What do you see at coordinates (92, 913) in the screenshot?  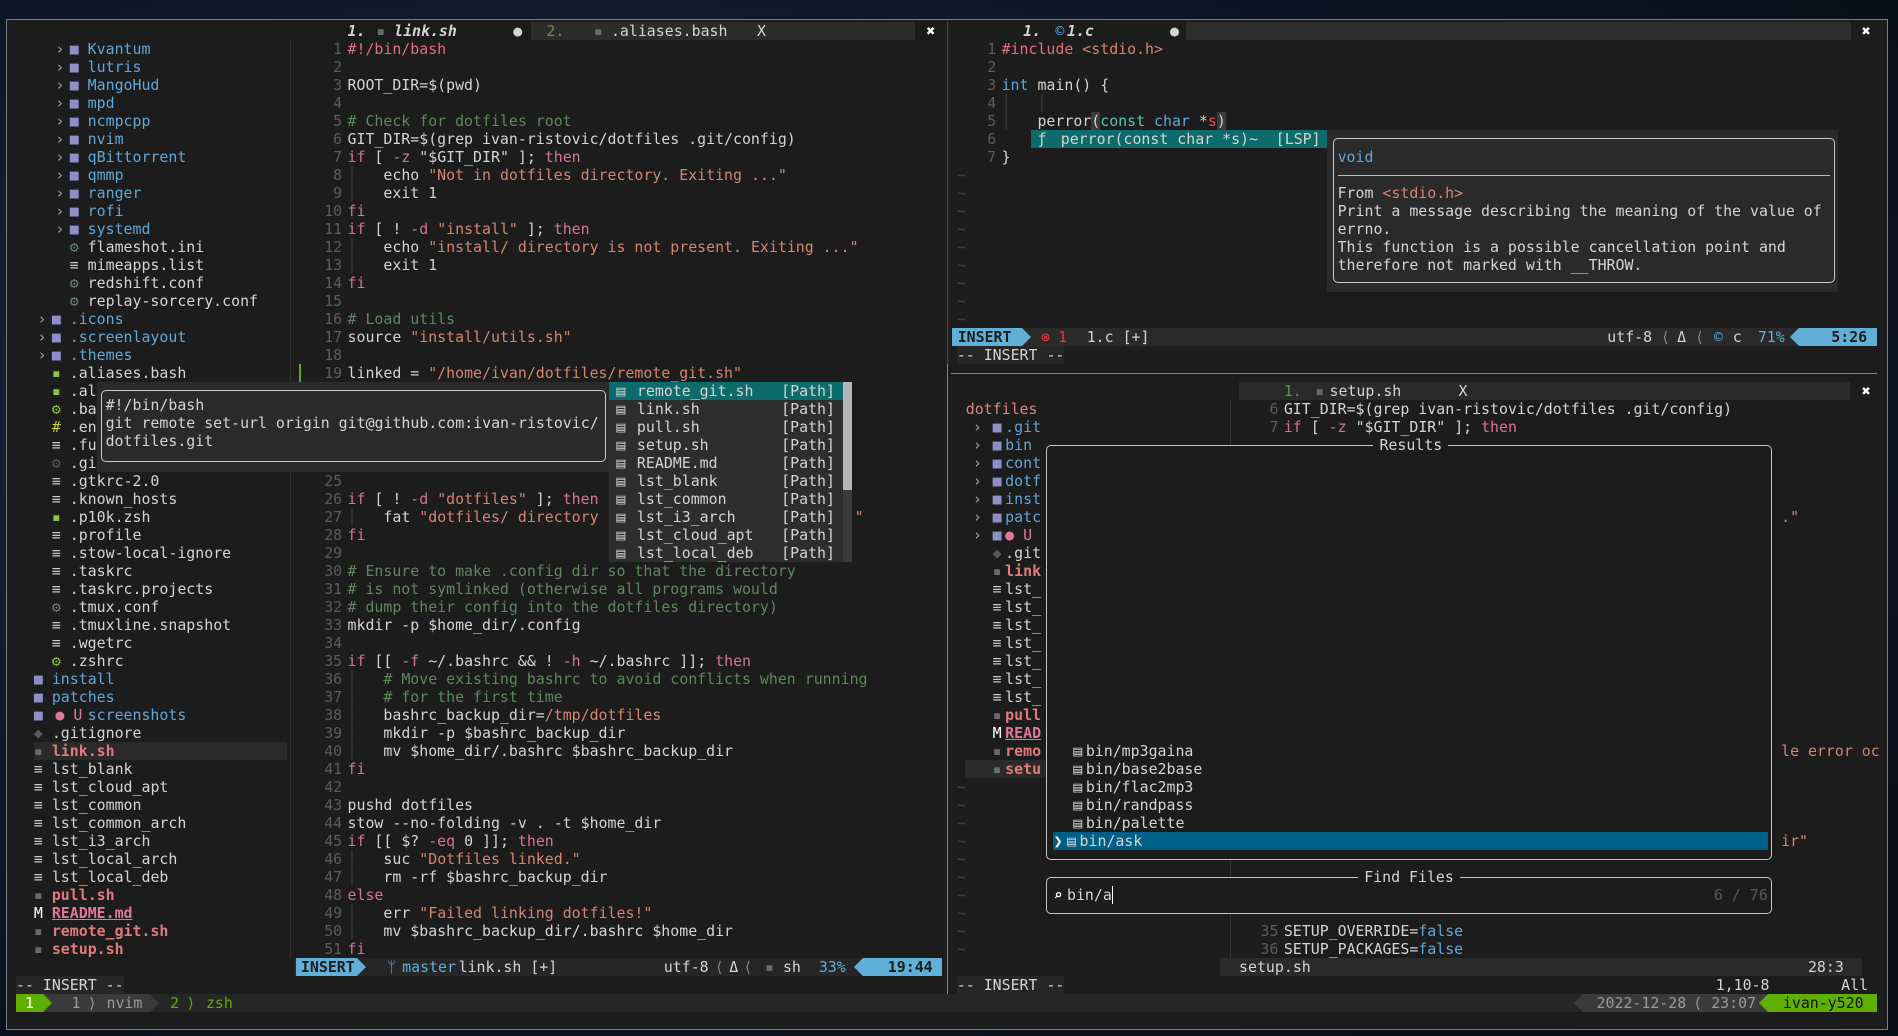 I see `tree-item: README.md` at bounding box center [92, 913].